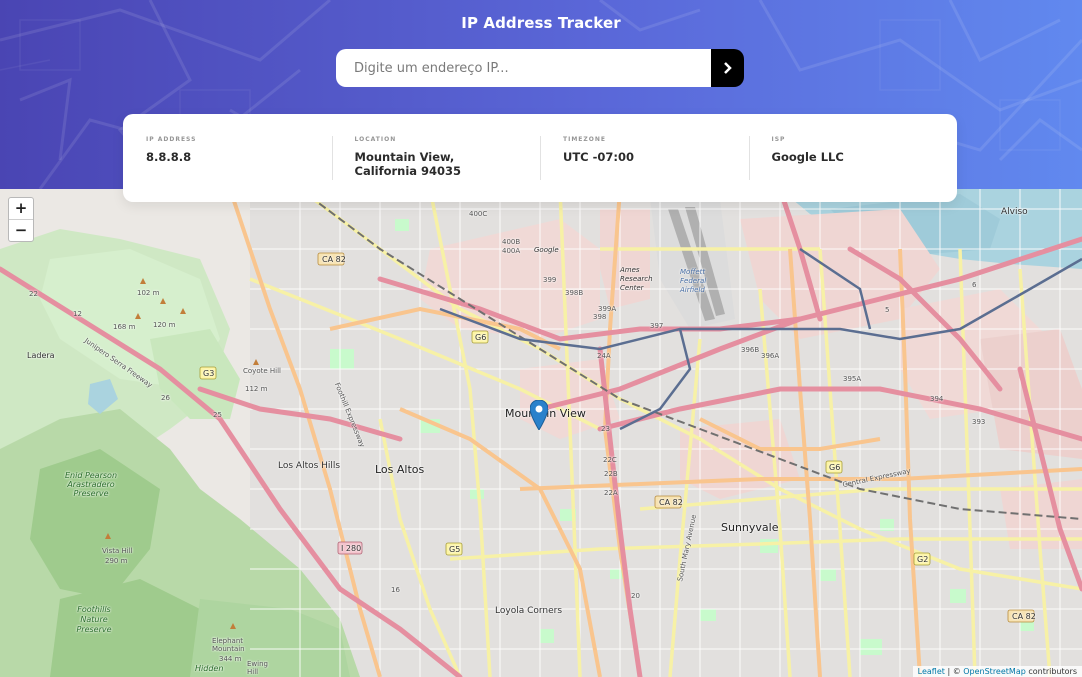 Image resolution: width=1082 pixels, height=677 pixels. What do you see at coordinates (635, 596) in the screenshot?
I see `map-label-r20: 20` at bounding box center [635, 596].